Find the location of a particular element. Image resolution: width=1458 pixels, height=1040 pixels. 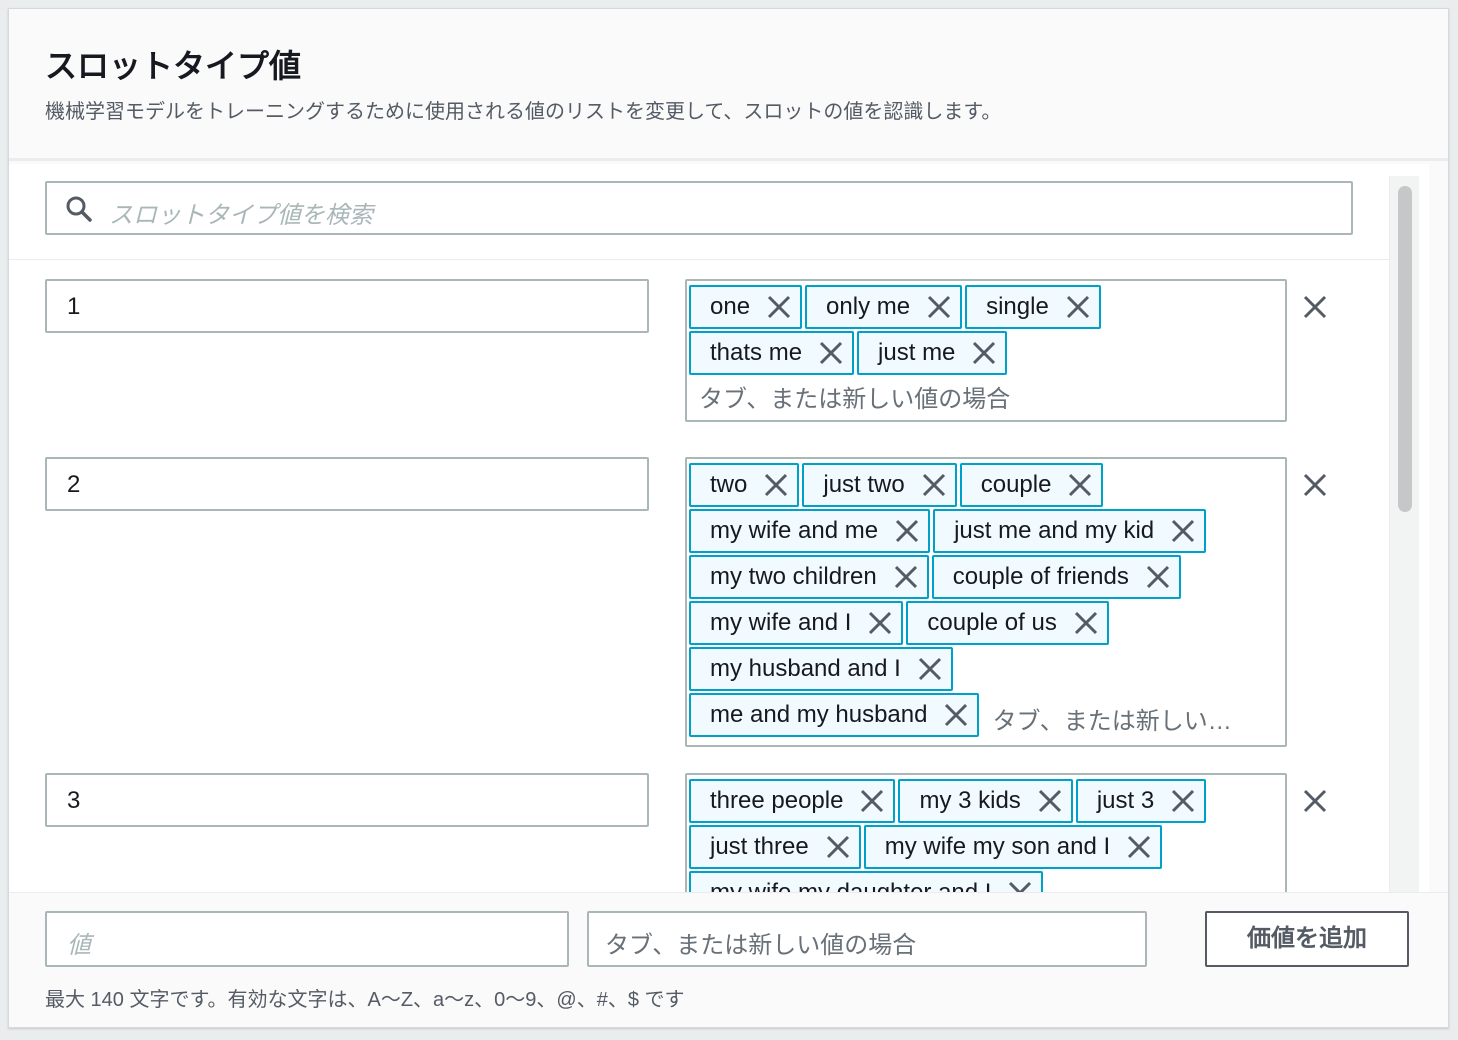

synonym-token: just two is located at coordinates (879, 485).